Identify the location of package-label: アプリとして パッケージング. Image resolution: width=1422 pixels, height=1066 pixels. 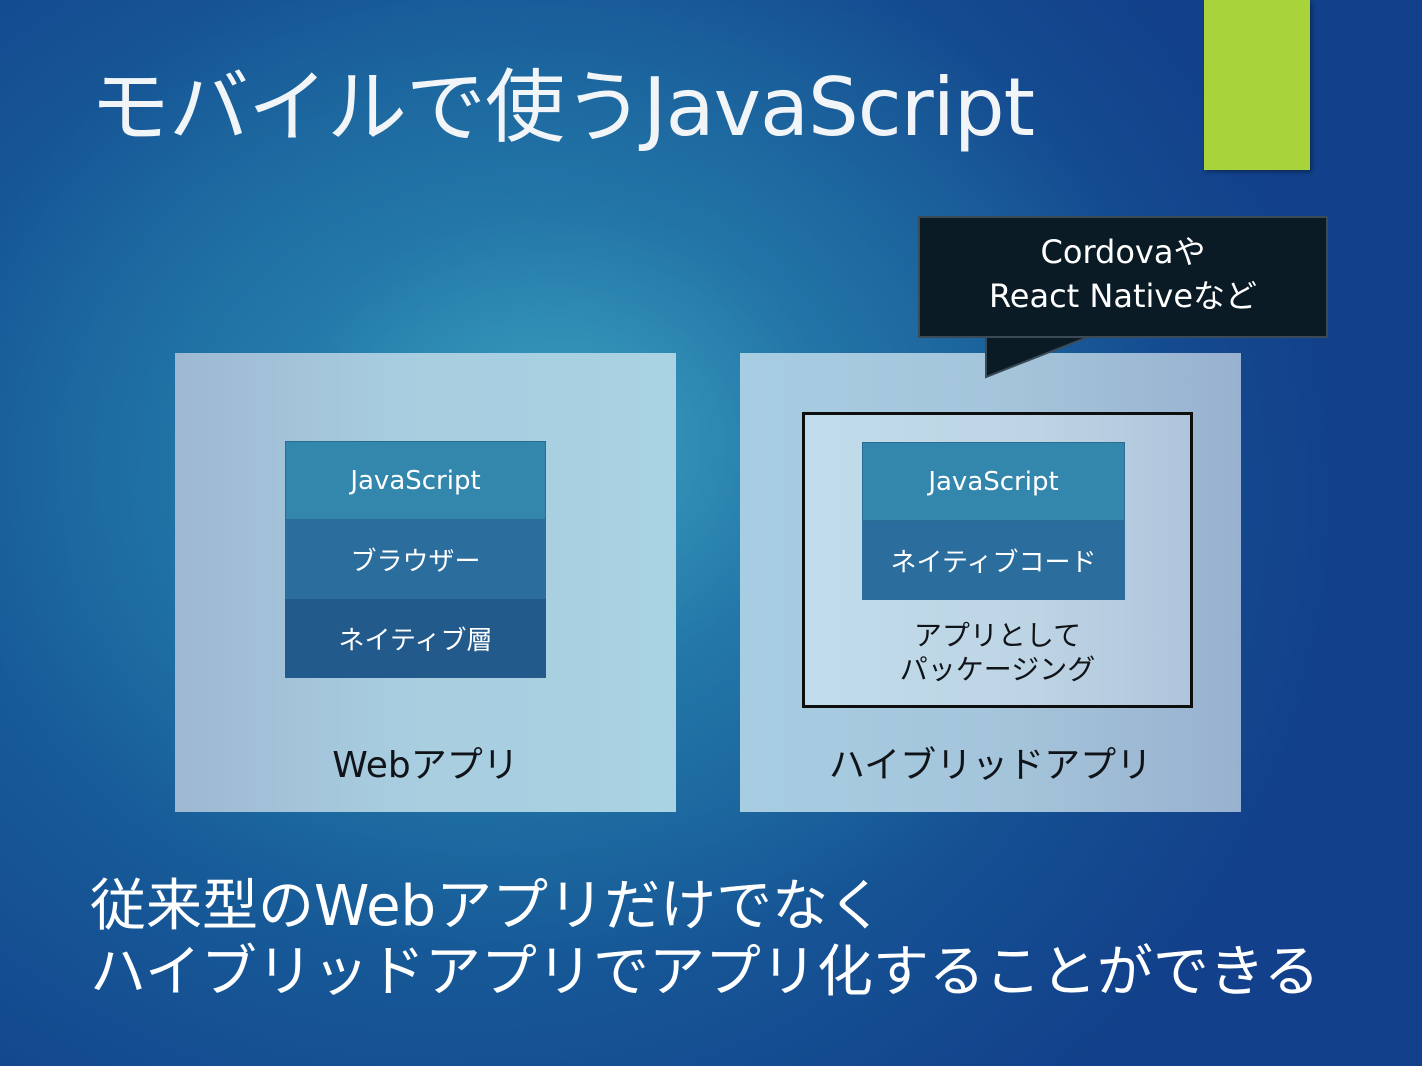
(997, 653).